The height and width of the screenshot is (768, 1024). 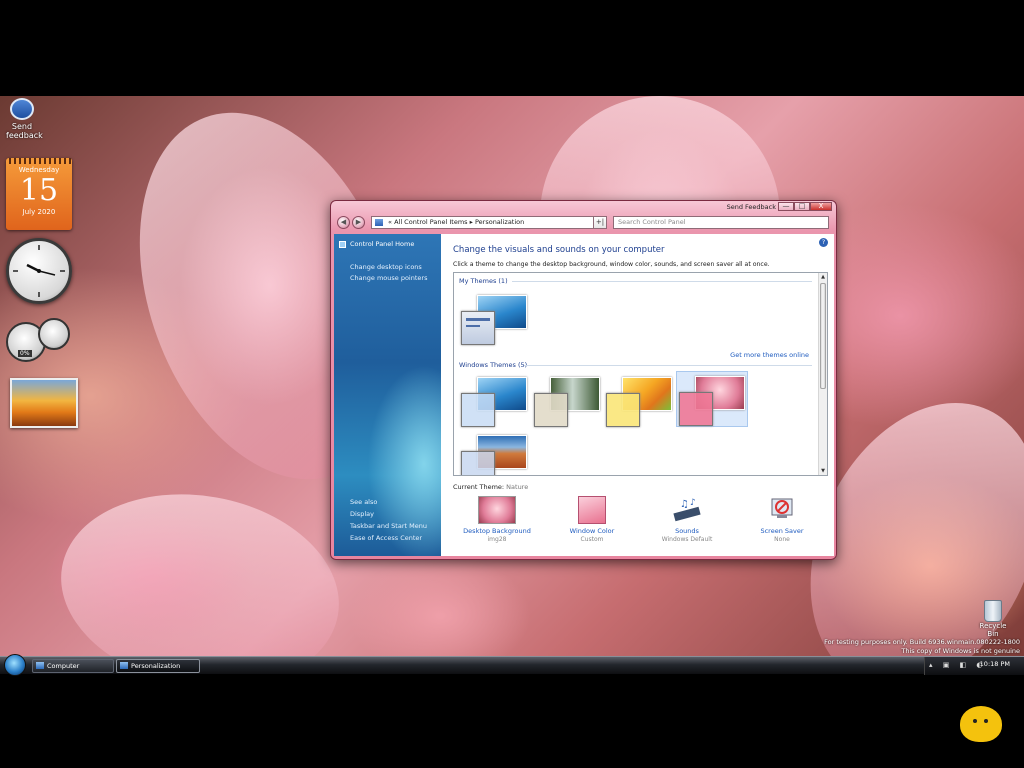 I want to click on taskbar-button-label: Personalization, so click(x=156, y=666).